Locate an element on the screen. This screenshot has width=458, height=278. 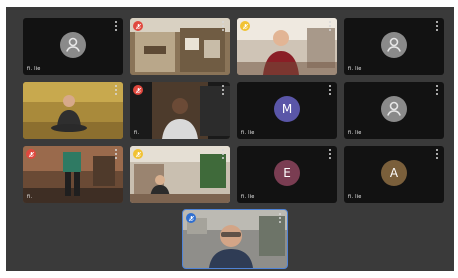
participant-tile-r1c3 is located at coordinates (287, 46).